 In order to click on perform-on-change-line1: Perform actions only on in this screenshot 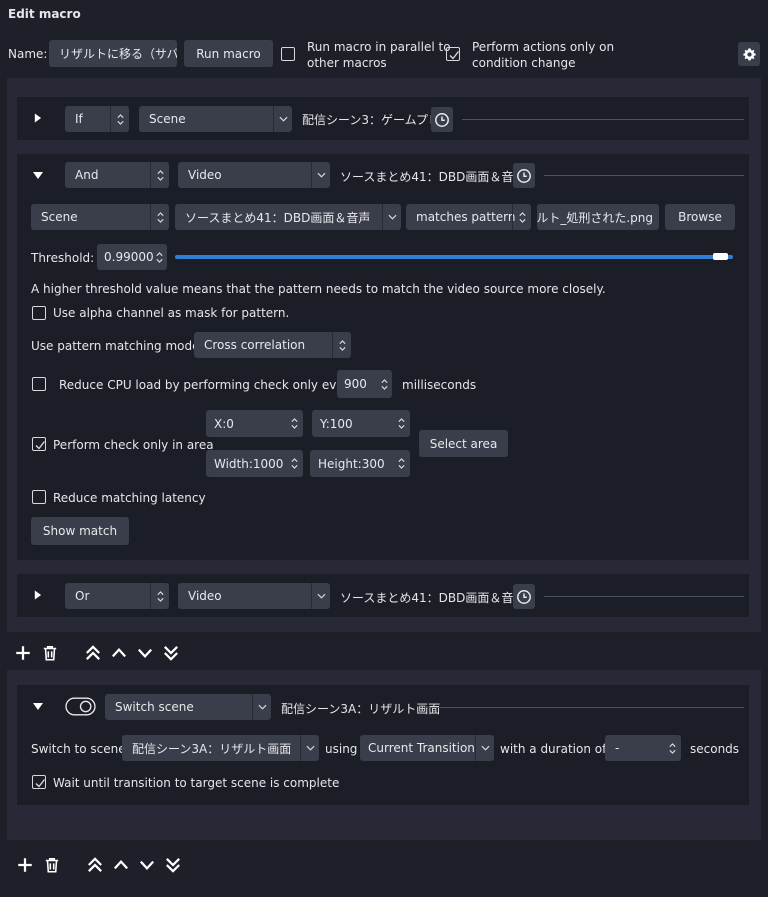, I will do `click(543, 47)`.